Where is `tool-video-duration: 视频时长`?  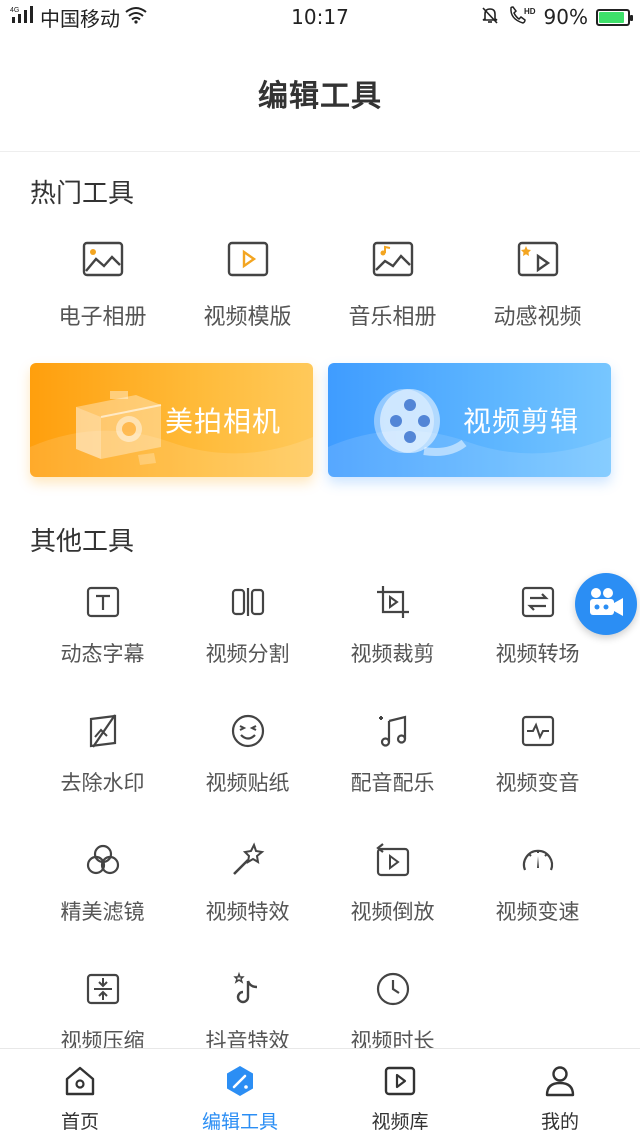
tool-video-duration: 视频时长 is located at coordinates (392, 1011).